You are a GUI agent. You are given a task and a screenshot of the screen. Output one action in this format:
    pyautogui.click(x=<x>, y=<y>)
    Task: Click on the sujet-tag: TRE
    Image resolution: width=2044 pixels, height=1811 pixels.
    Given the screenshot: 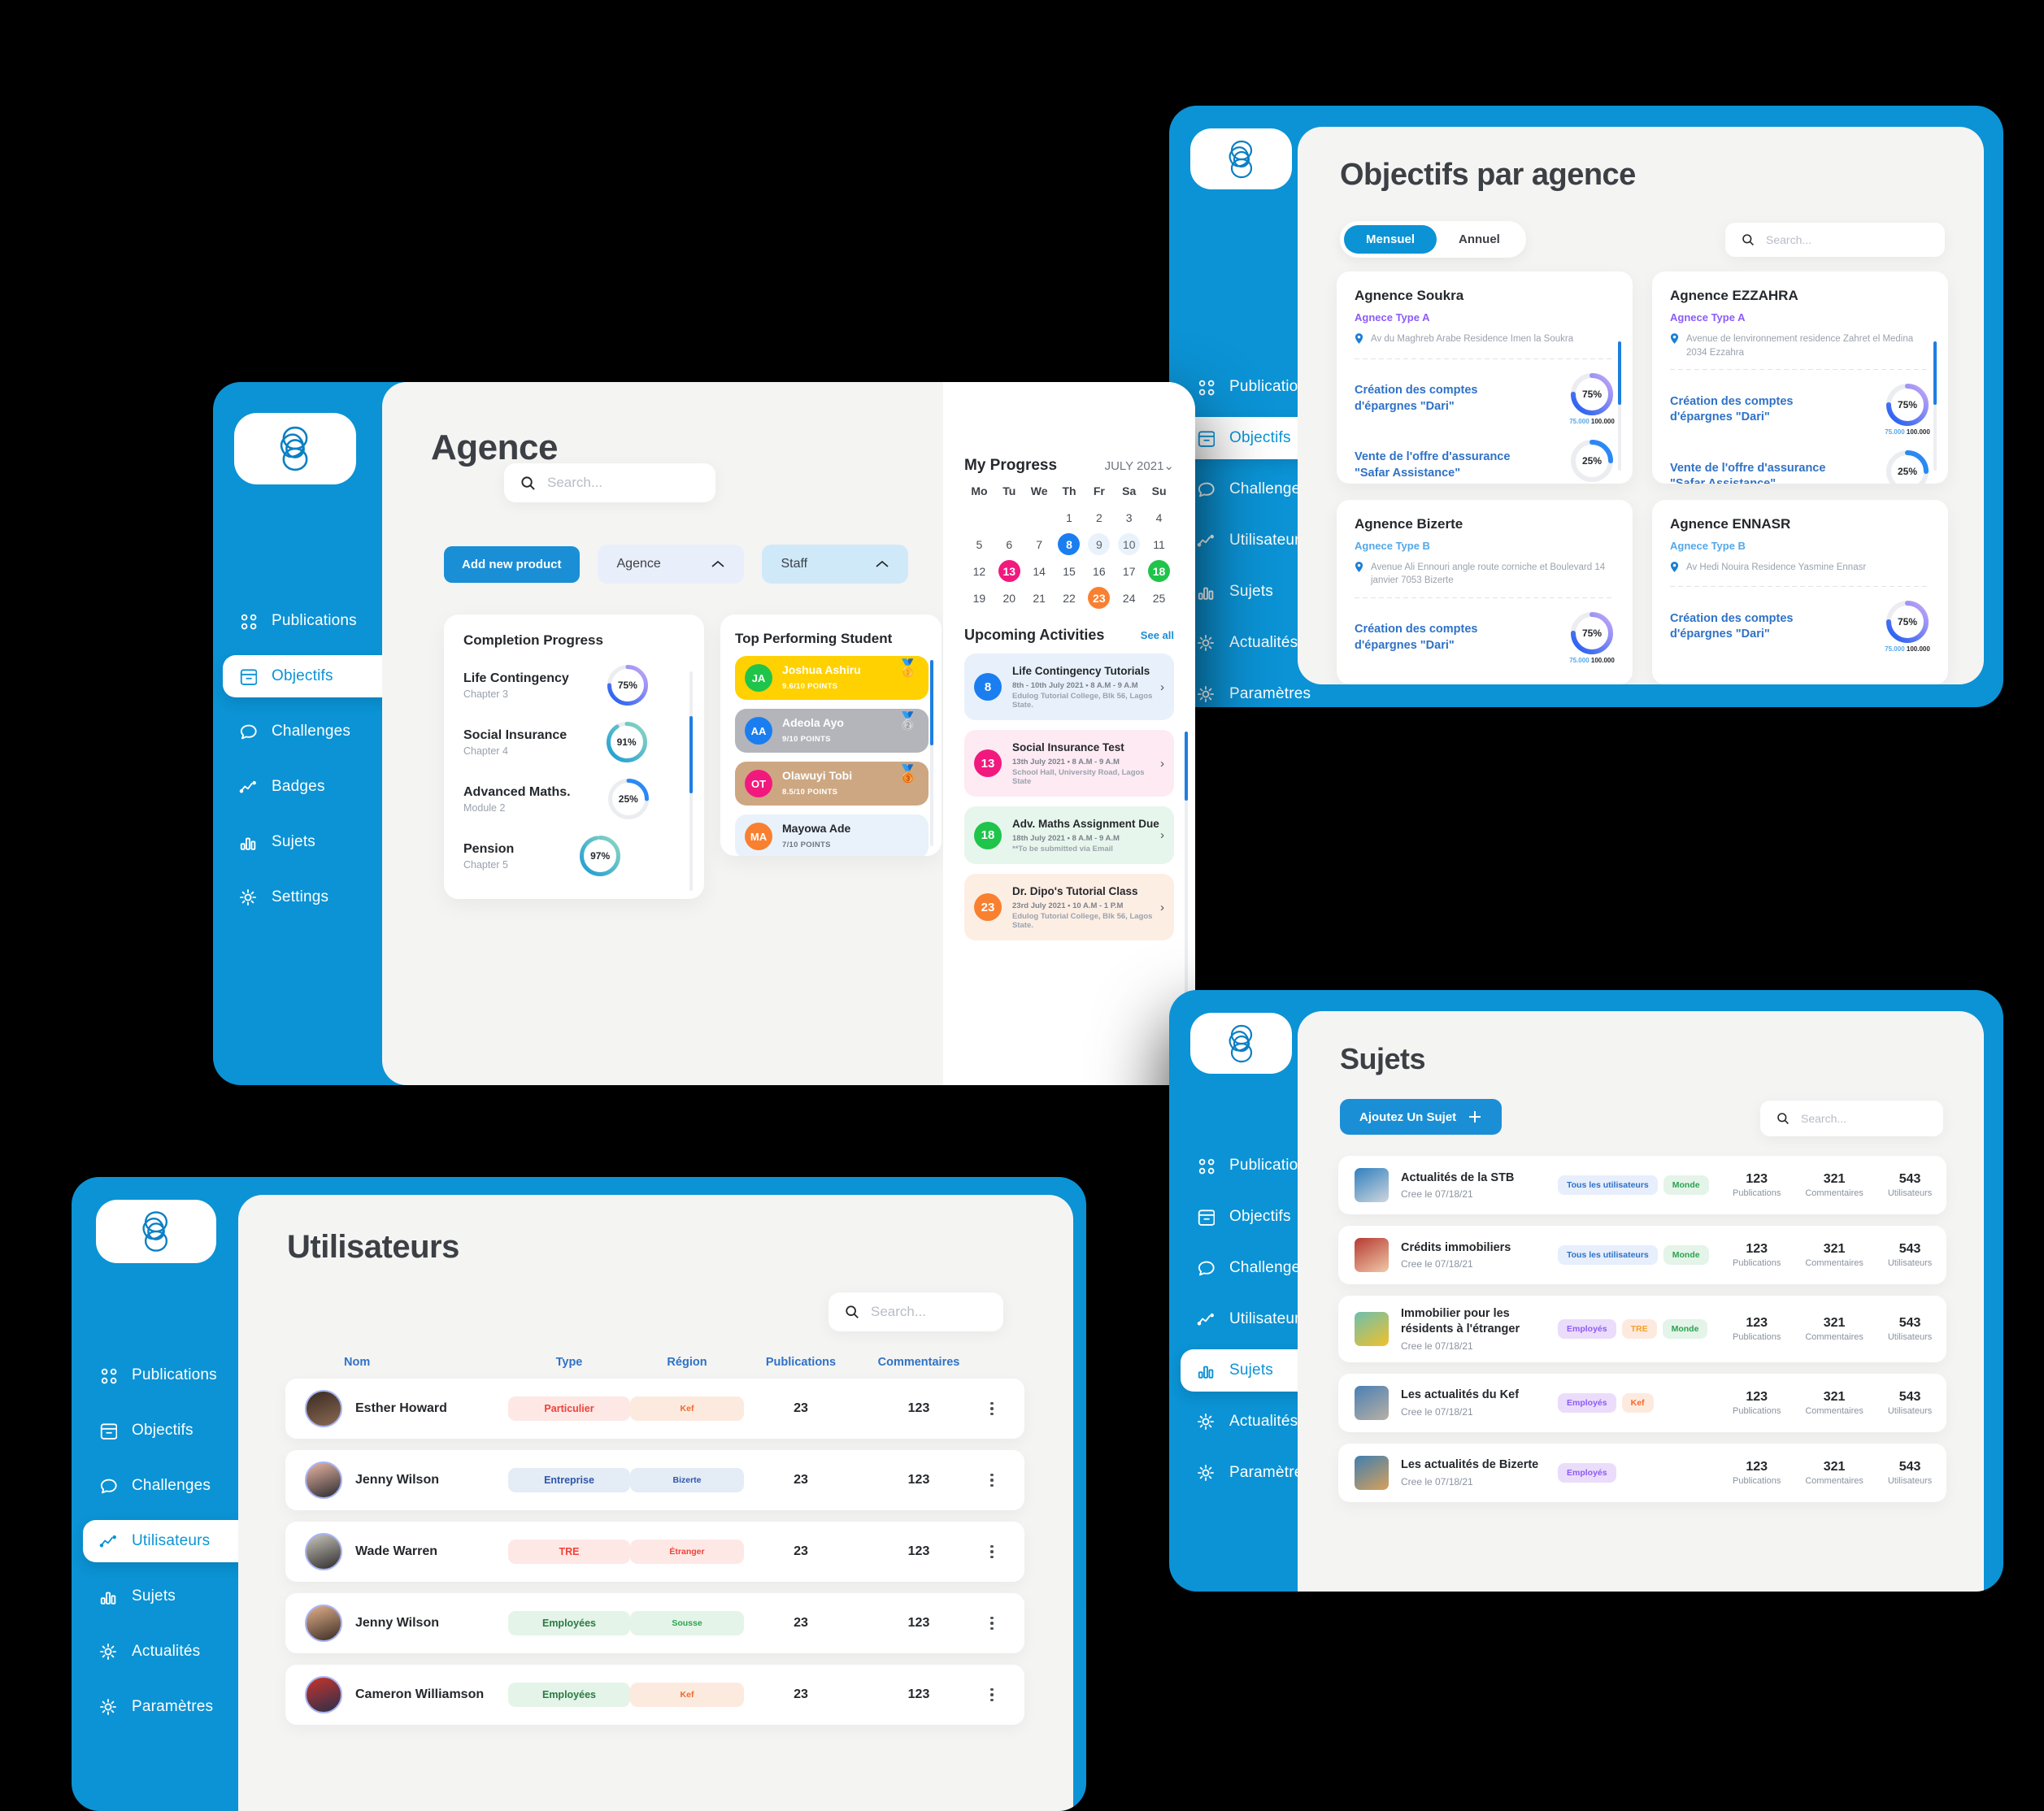 What is the action you would take?
    pyautogui.click(x=1639, y=1328)
    